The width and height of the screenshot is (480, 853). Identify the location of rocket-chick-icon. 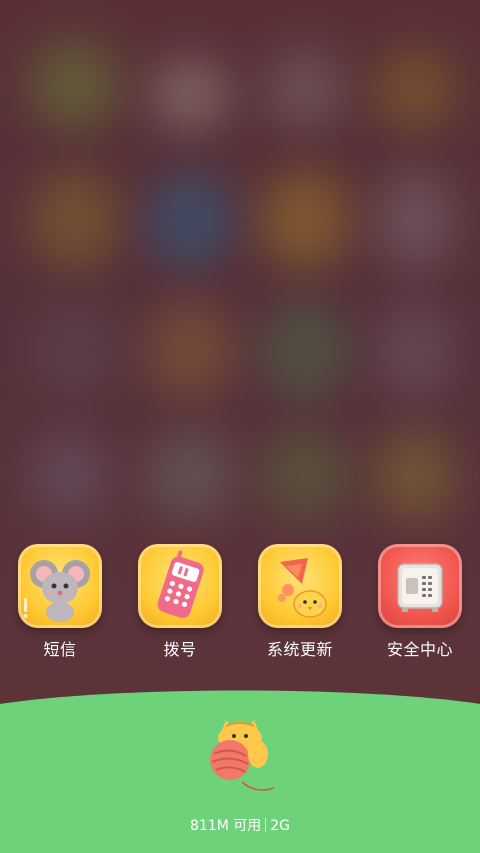
(300, 586).